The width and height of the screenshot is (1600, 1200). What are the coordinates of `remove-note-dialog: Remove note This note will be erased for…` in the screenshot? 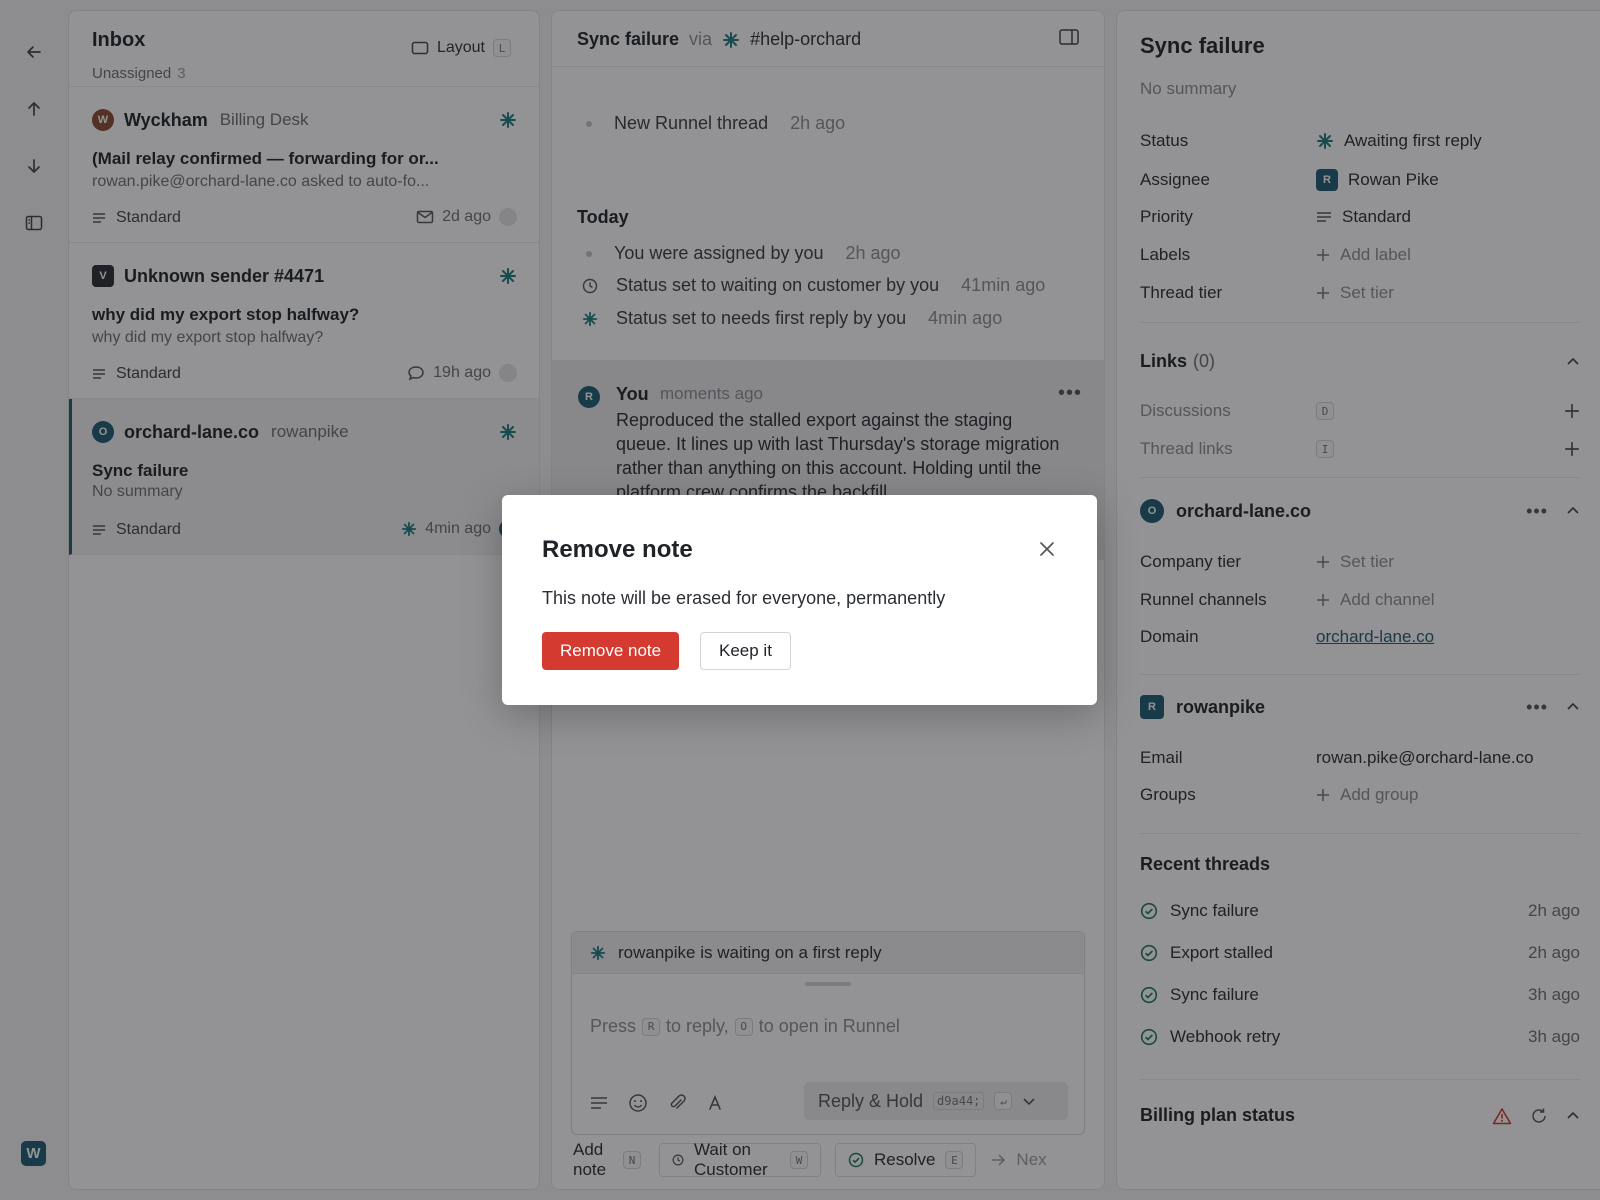 It's located at (799, 600).